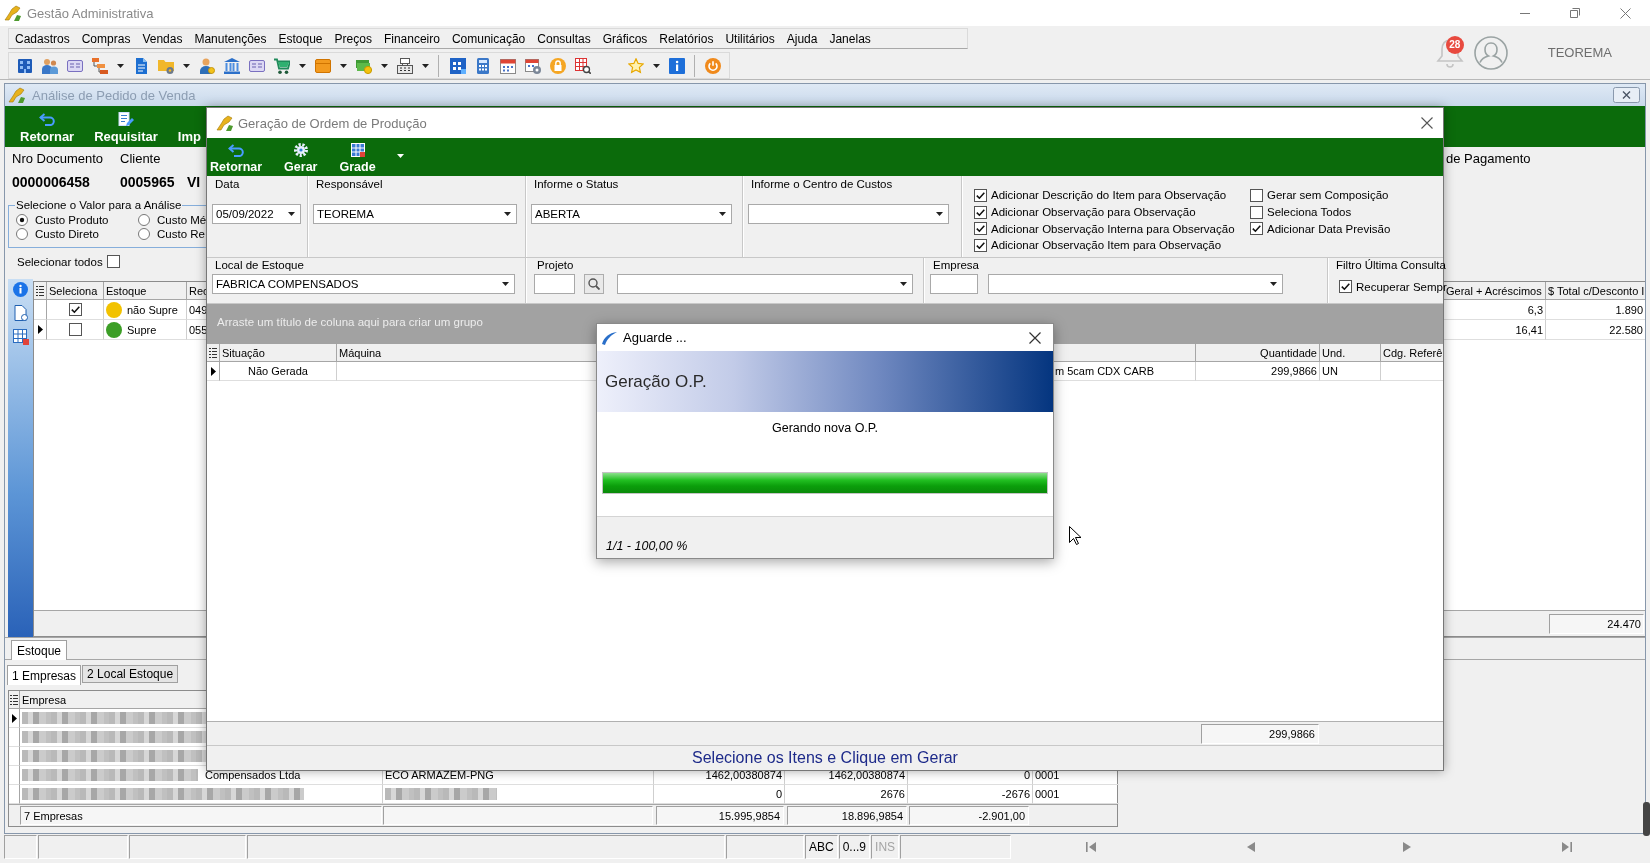 This screenshot has height=863, width=1650. Describe the element at coordinates (686, 38) in the screenshot. I see `menu-item: Relatórios` at that location.